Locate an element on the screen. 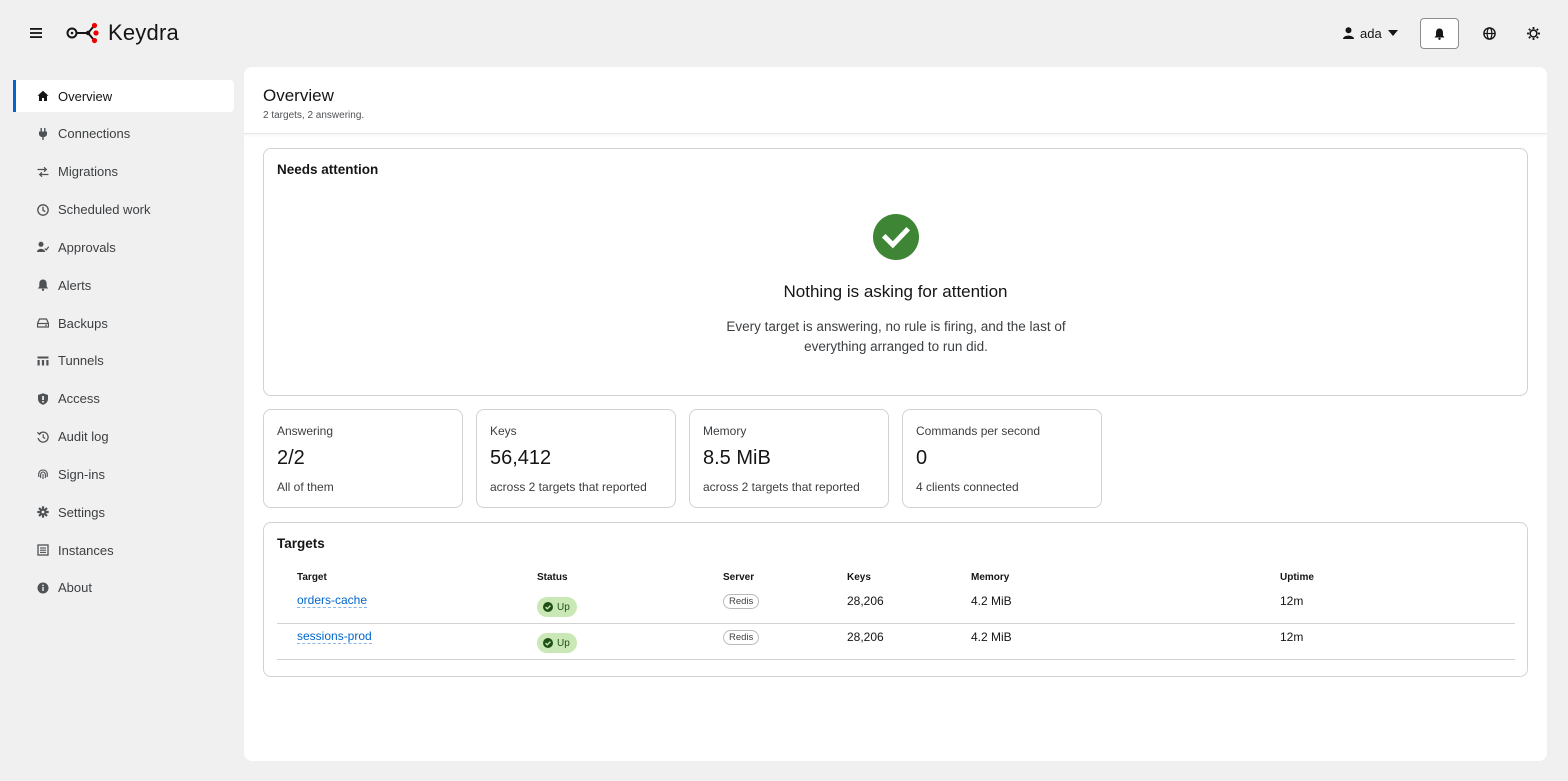 Image resolution: width=1568 pixels, height=781 pixels. drive-icon is located at coordinates (43, 323).